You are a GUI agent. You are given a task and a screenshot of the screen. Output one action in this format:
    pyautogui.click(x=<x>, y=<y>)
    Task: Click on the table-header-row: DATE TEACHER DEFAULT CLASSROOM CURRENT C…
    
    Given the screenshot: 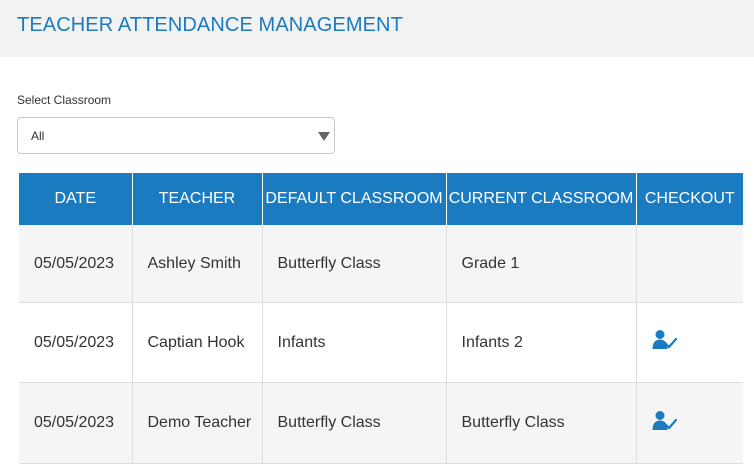 What is the action you would take?
    pyautogui.click(x=381, y=199)
    